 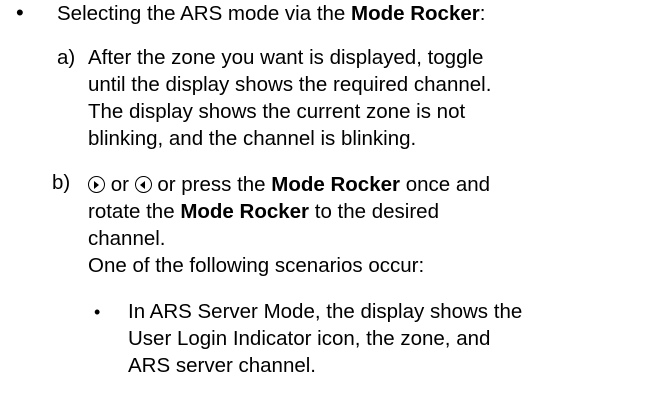 I want to click on bullet-text-before: Selecting the ARS mode via the, so click(x=204, y=13).